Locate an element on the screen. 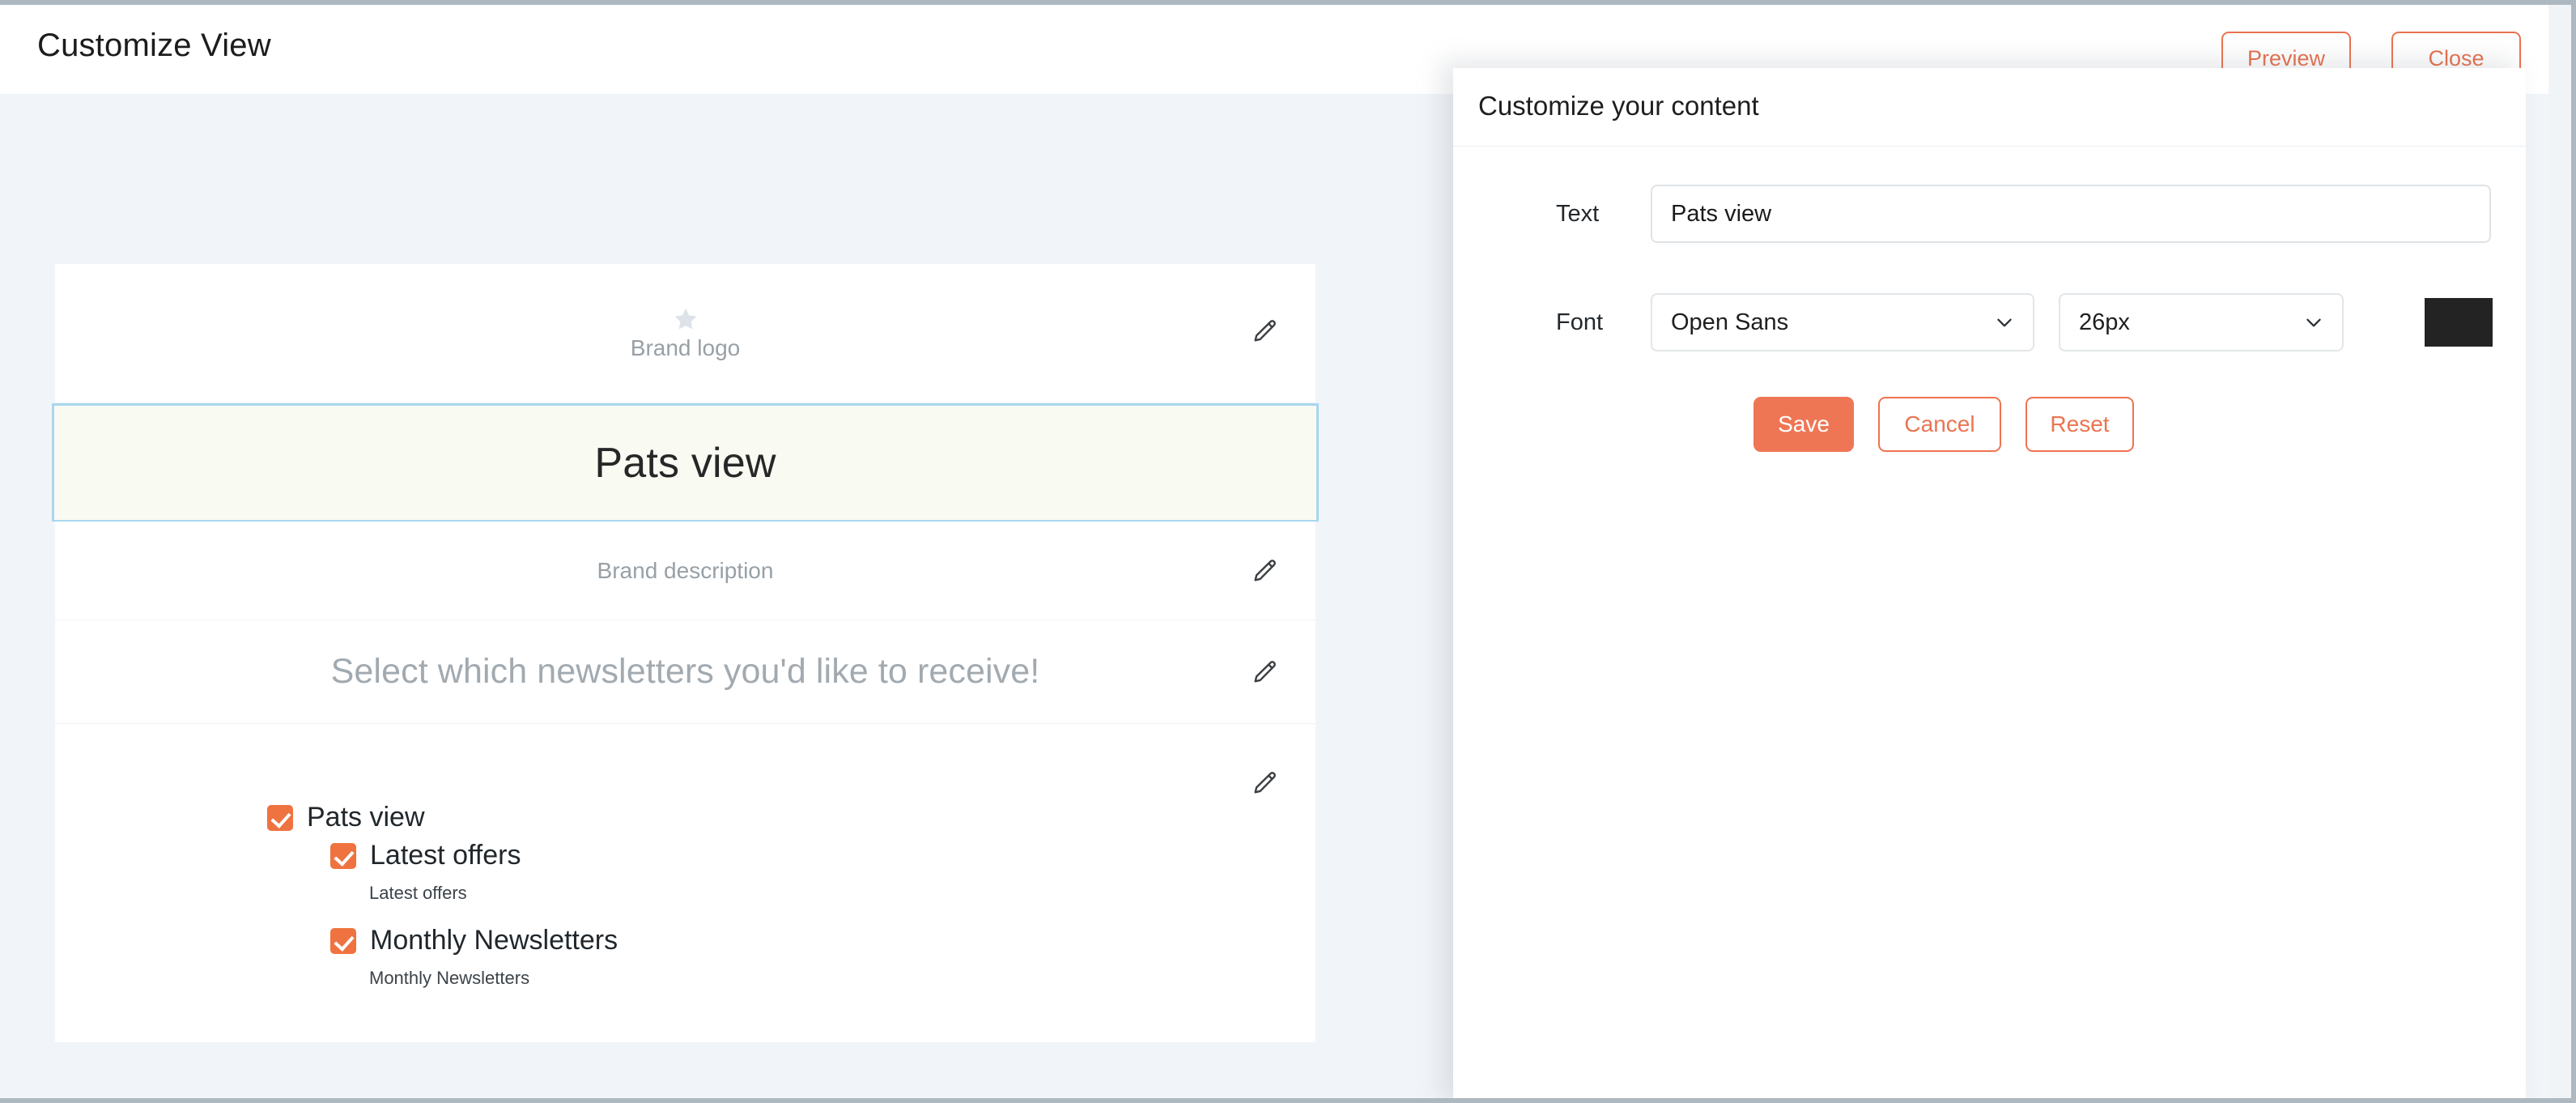 The image size is (2576, 1103). text-field-row: Text is located at coordinates (1990, 214).